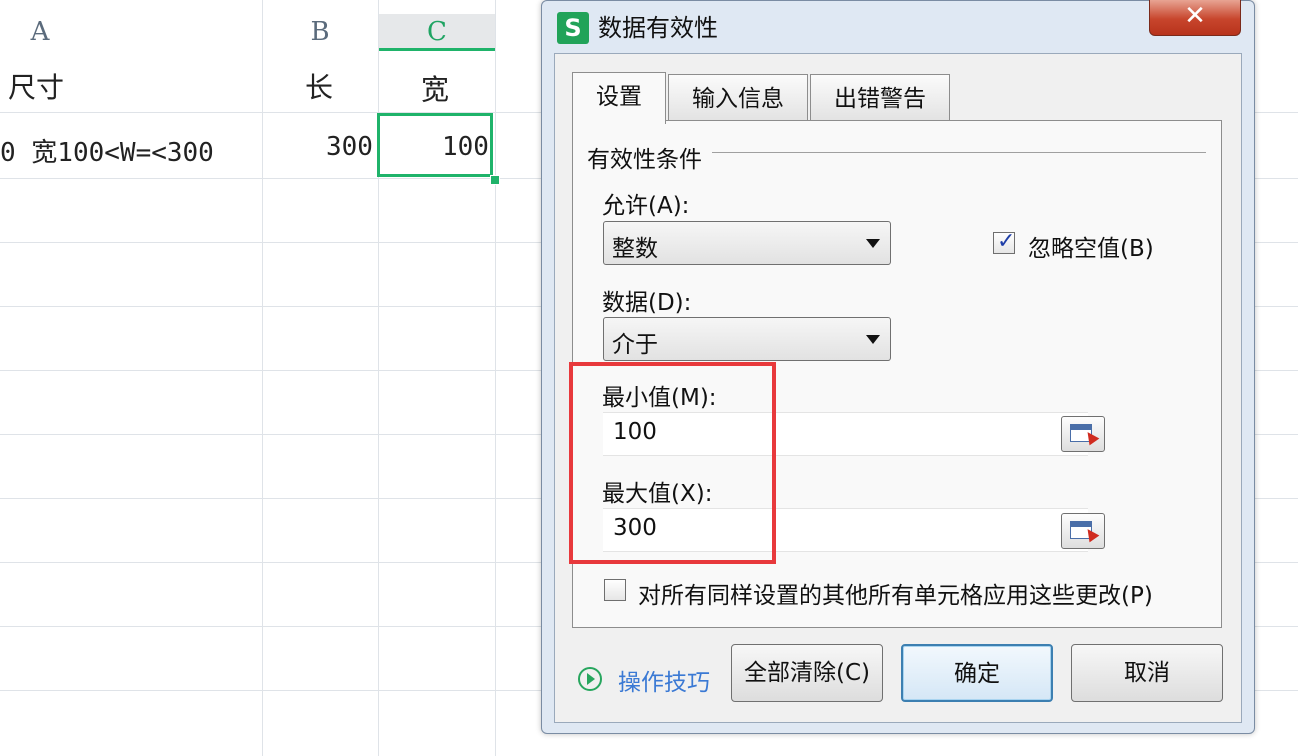 The image size is (1298, 756). I want to click on tab-settings: 设置, so click(619, 98).